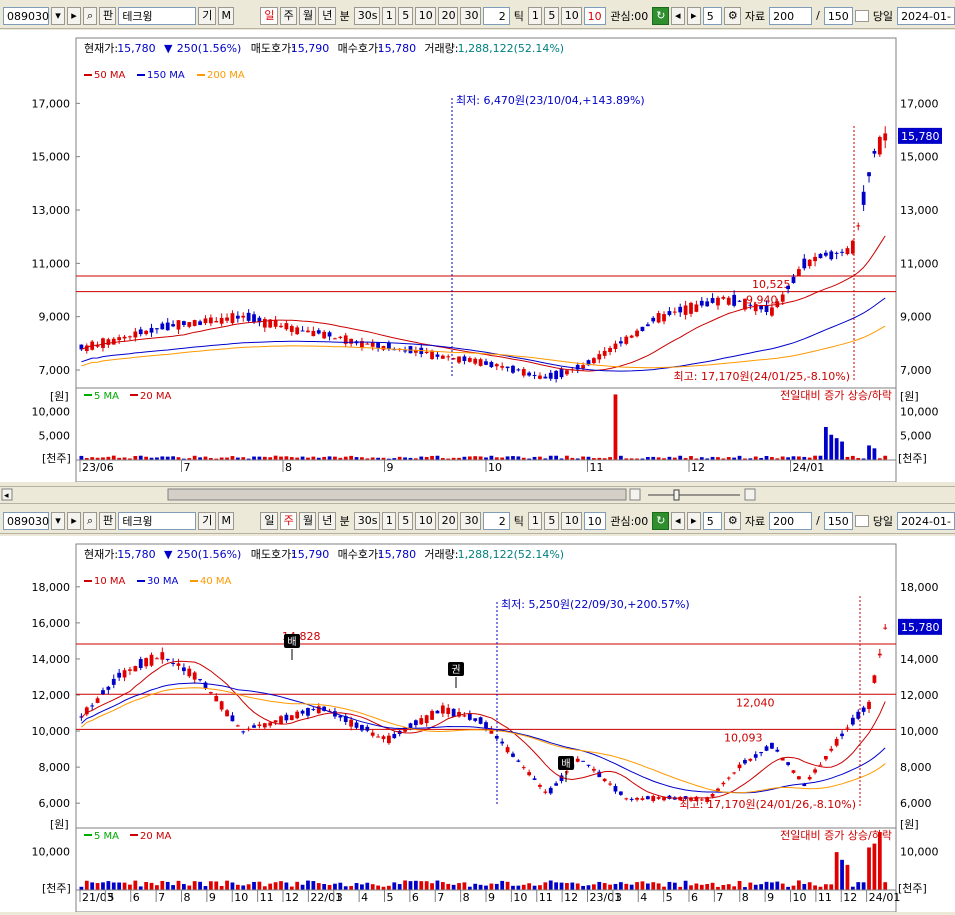 This screenshot has height=915, width=955. What do you see at coordinates (916, 767) in the screenshot?
I see `y-tick-right: 8,000` at bounding box center [916, 767].